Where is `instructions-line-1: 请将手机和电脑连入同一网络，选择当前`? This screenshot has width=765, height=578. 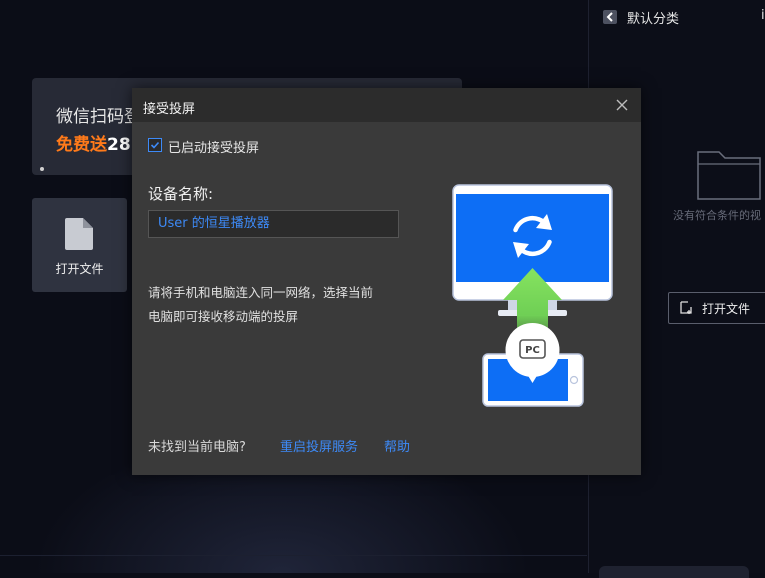 instructions-line-1: 请将手机和电脑连入同一网络，选择当前 is located at coordinates (261, 292).